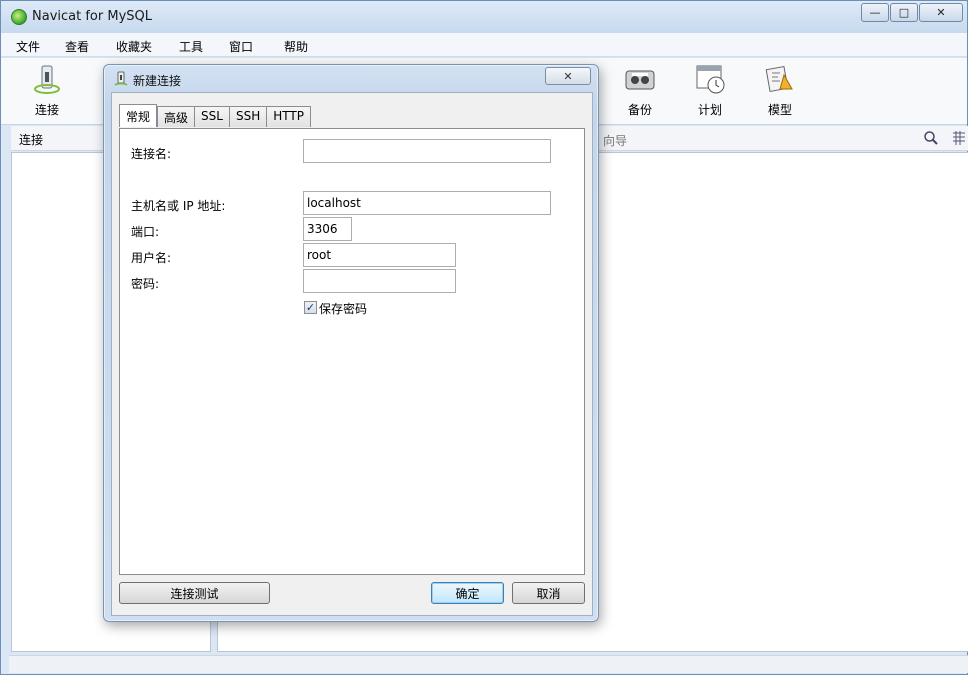 The width and height of the screenshot is (968, 675). What do you see at coordinates (709, 110) in the screenshot?
I see `schedule-tool-label: 计划` at bounding box center [709, 110].